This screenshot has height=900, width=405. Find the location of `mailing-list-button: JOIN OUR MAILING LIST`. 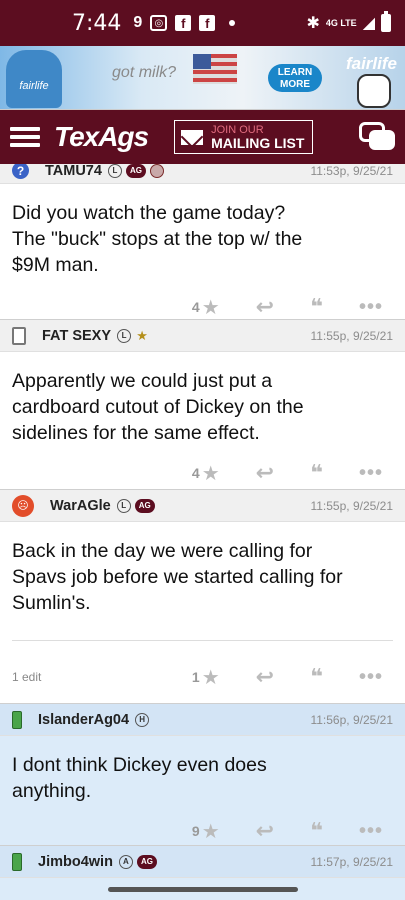

mailing-list-button: JOIN OUR MAILING LIST is located at coordinates (244, 137).